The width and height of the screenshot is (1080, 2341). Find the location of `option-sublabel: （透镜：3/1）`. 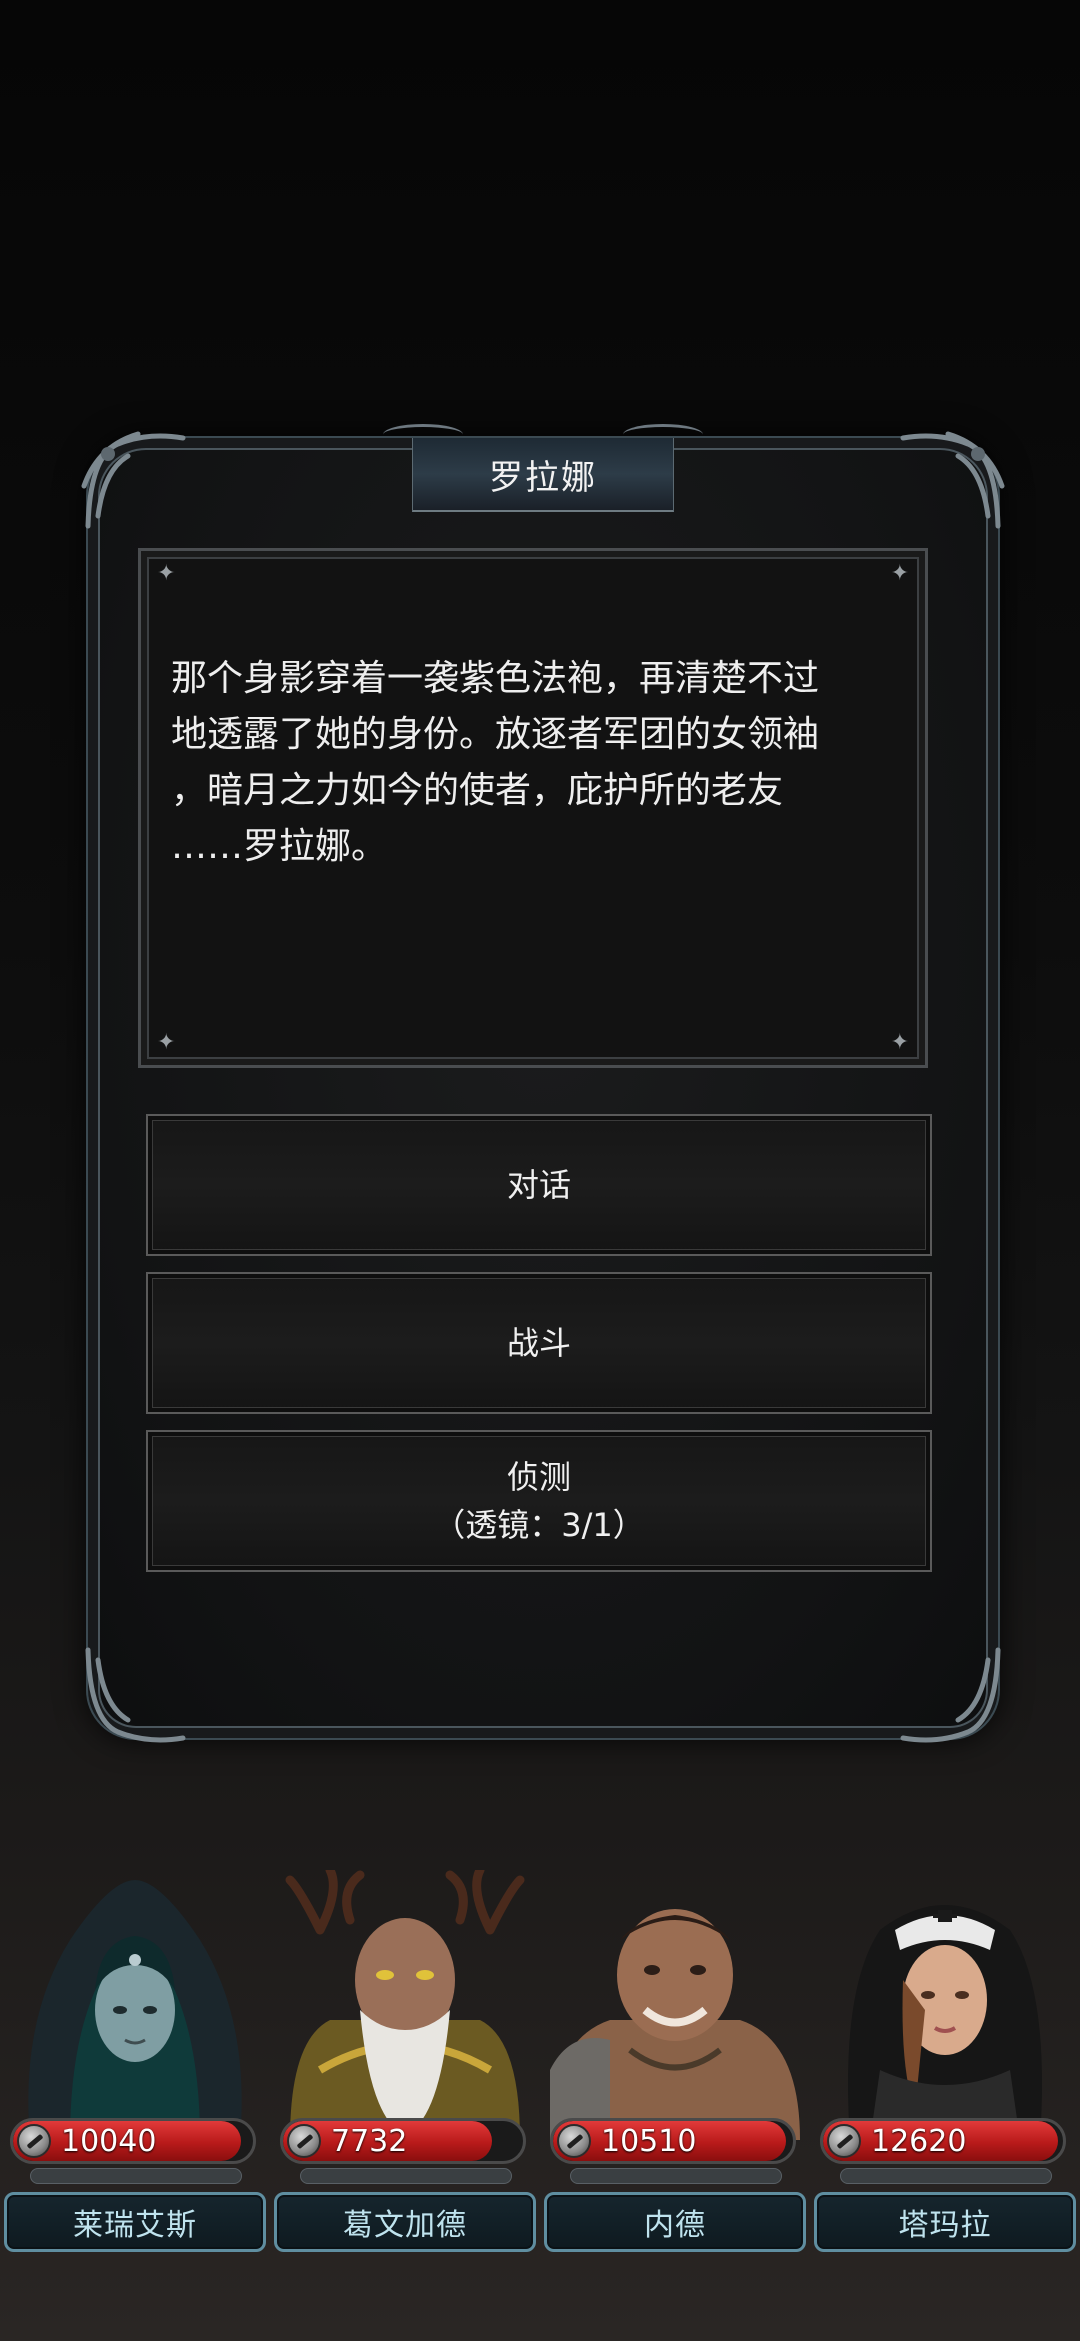

option-sublabel: （透镜：3/1） is located at coordinates (539, 1525).